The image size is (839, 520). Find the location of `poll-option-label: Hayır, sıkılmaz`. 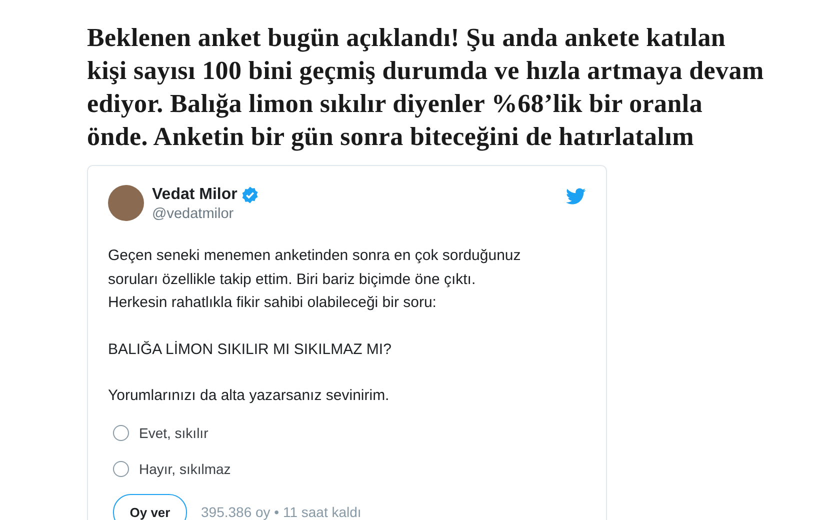

poll-option-label: Hayır, sıkılmaz is located at coordinates (185, 468).